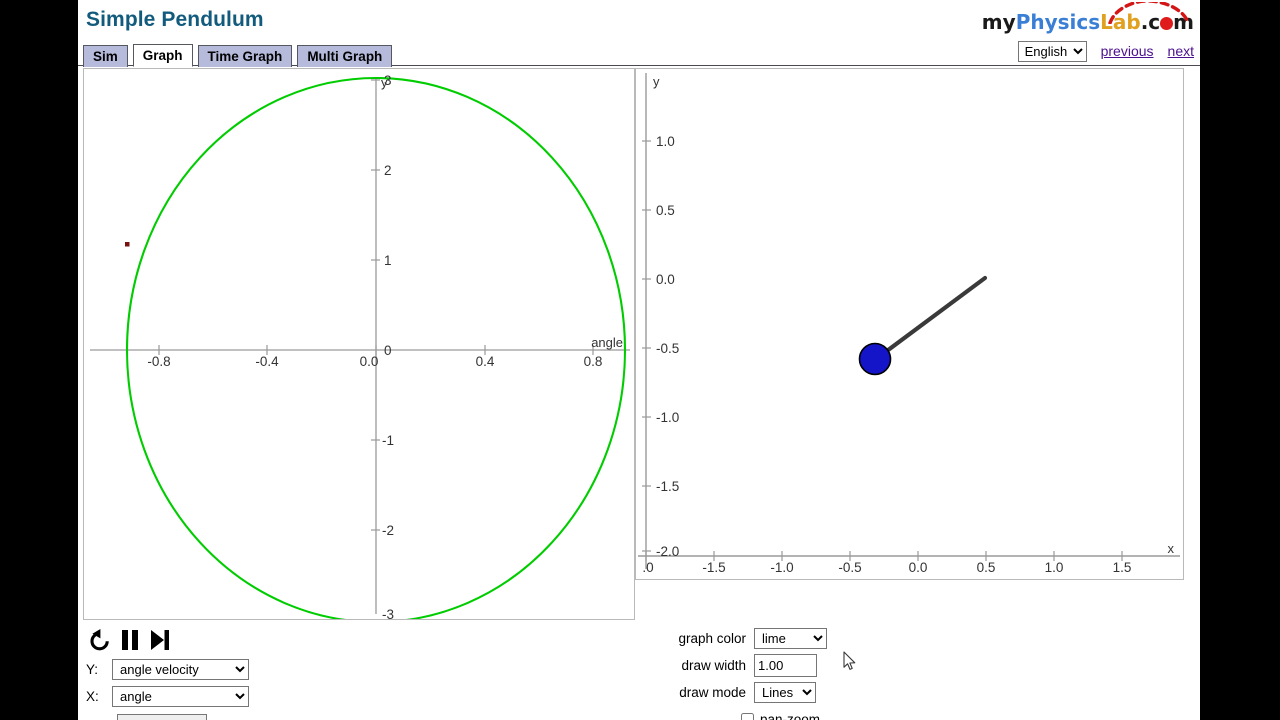 This screenshot has width=1280, height=720. I want to click on svg-text: 0, so click(388, 350).